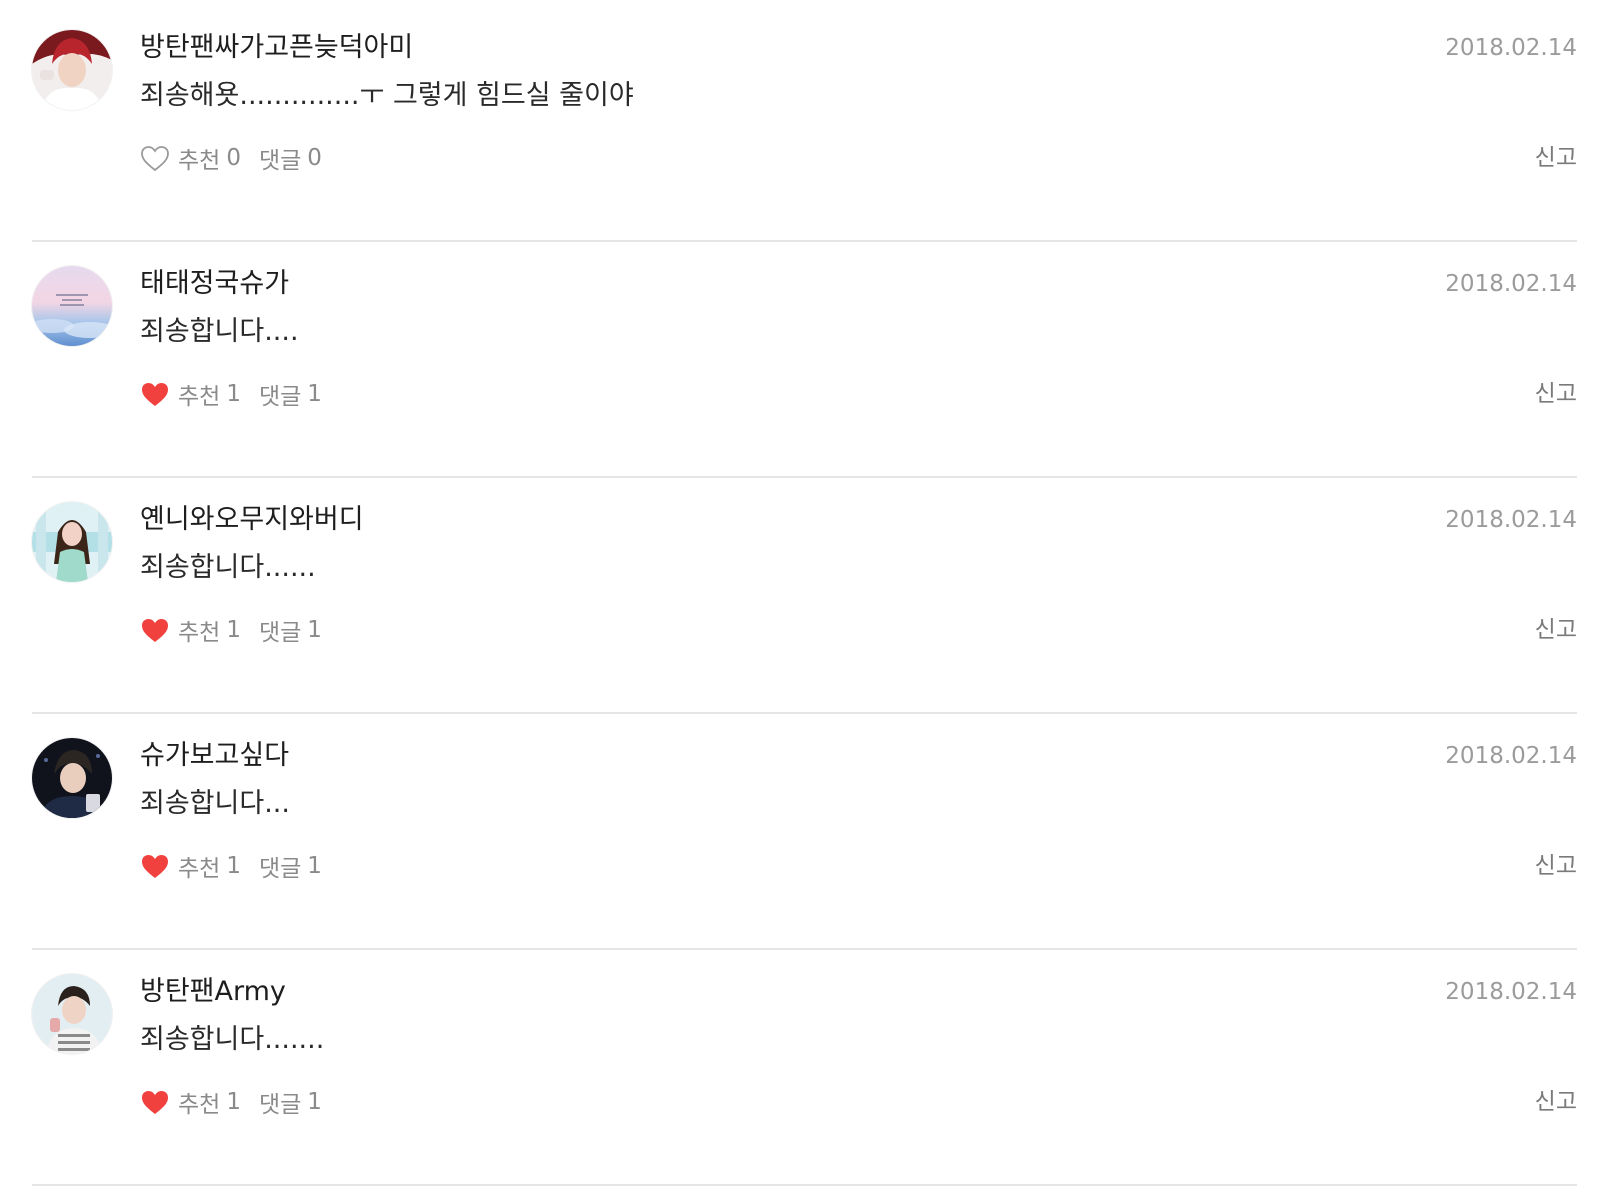 The width and height of the screenshot is (1600, 1200). What do you see at coordinates (213, 992) in the screenshot?
I see `username: 방탄팬Army` at bounding box center [213, 992].